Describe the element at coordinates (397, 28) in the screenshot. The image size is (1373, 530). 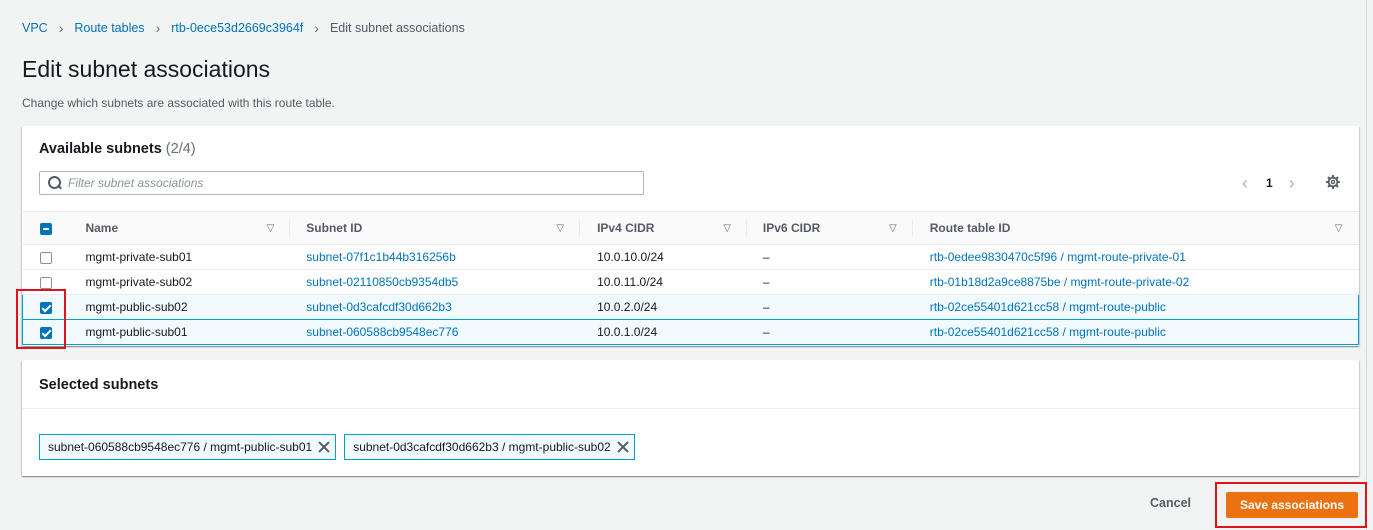
I see `breadcrumb-current: Edit subnet associations` at that location.